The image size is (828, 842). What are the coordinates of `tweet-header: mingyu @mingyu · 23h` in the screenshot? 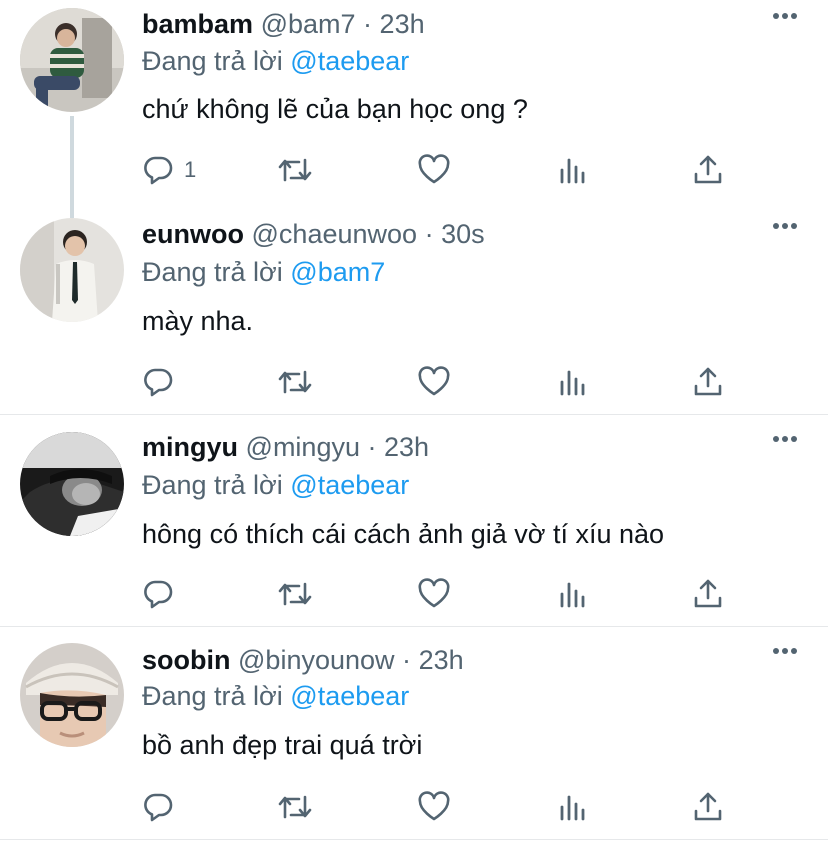 It's located at (285, 447).